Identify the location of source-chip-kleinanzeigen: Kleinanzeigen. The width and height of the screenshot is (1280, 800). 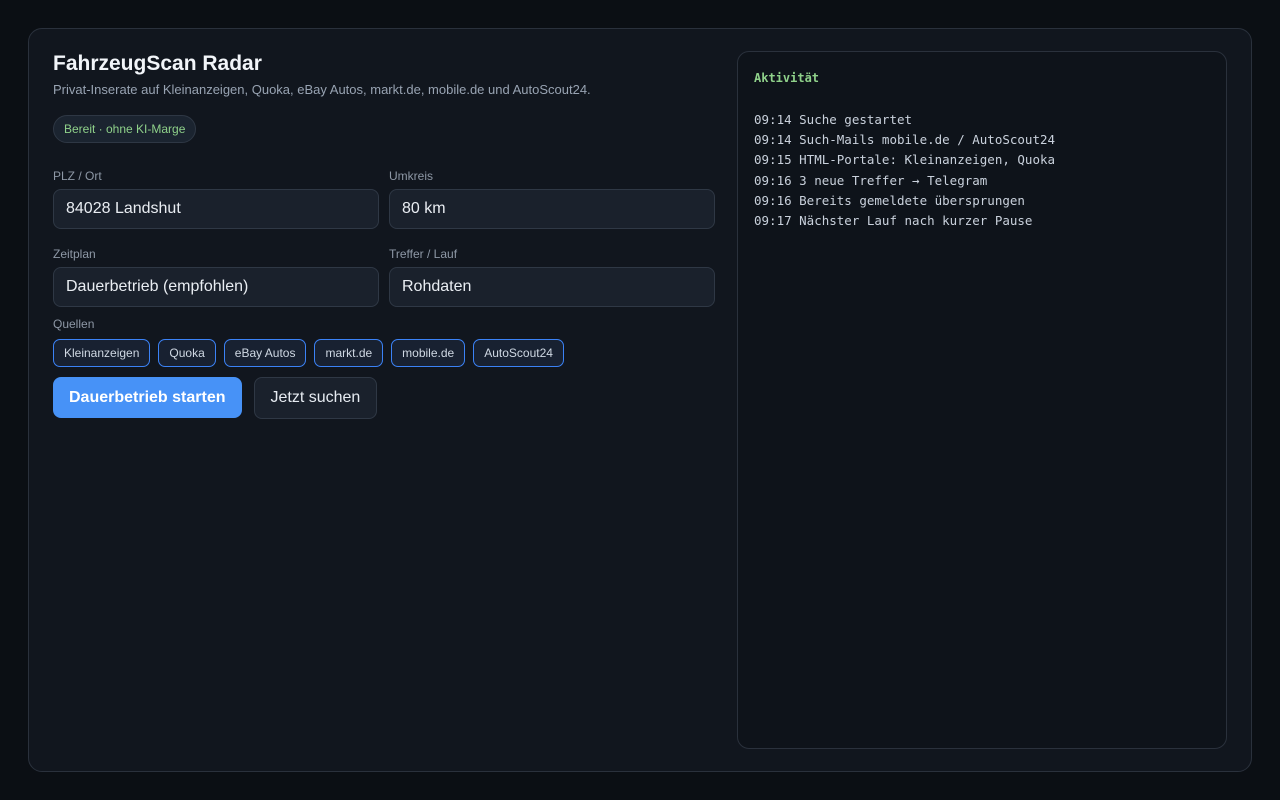
(102, 353).